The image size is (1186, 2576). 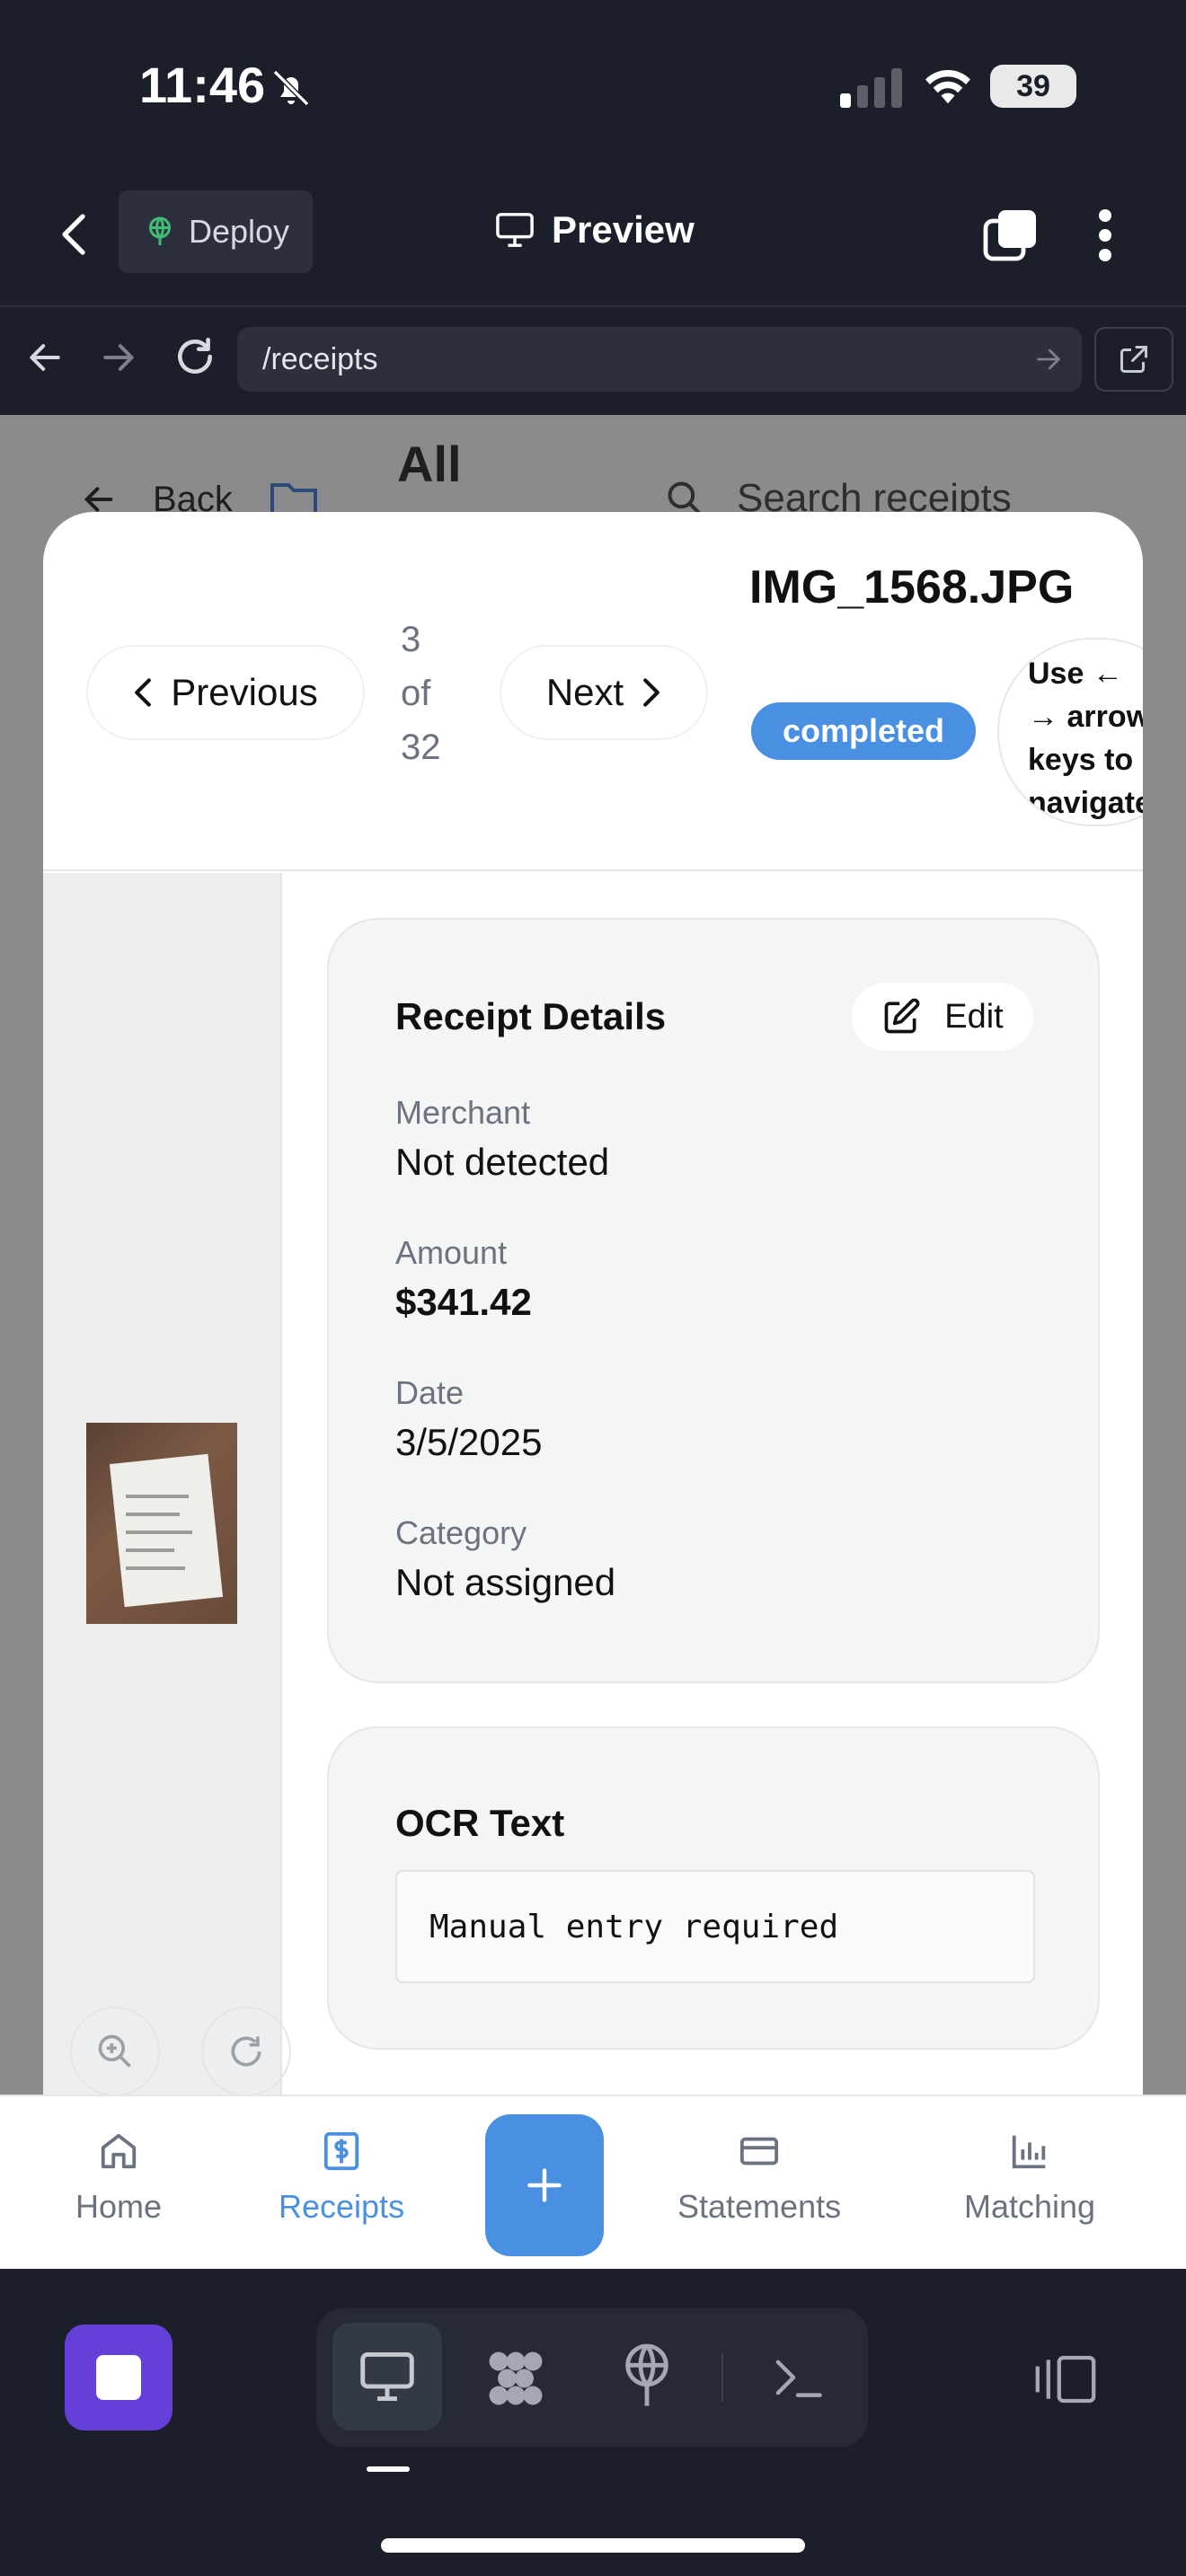 What do you see at coordinates (505, 1582) in the screenshot?
I see `category-value: Not assigned` at bounding box center [505, 1582].